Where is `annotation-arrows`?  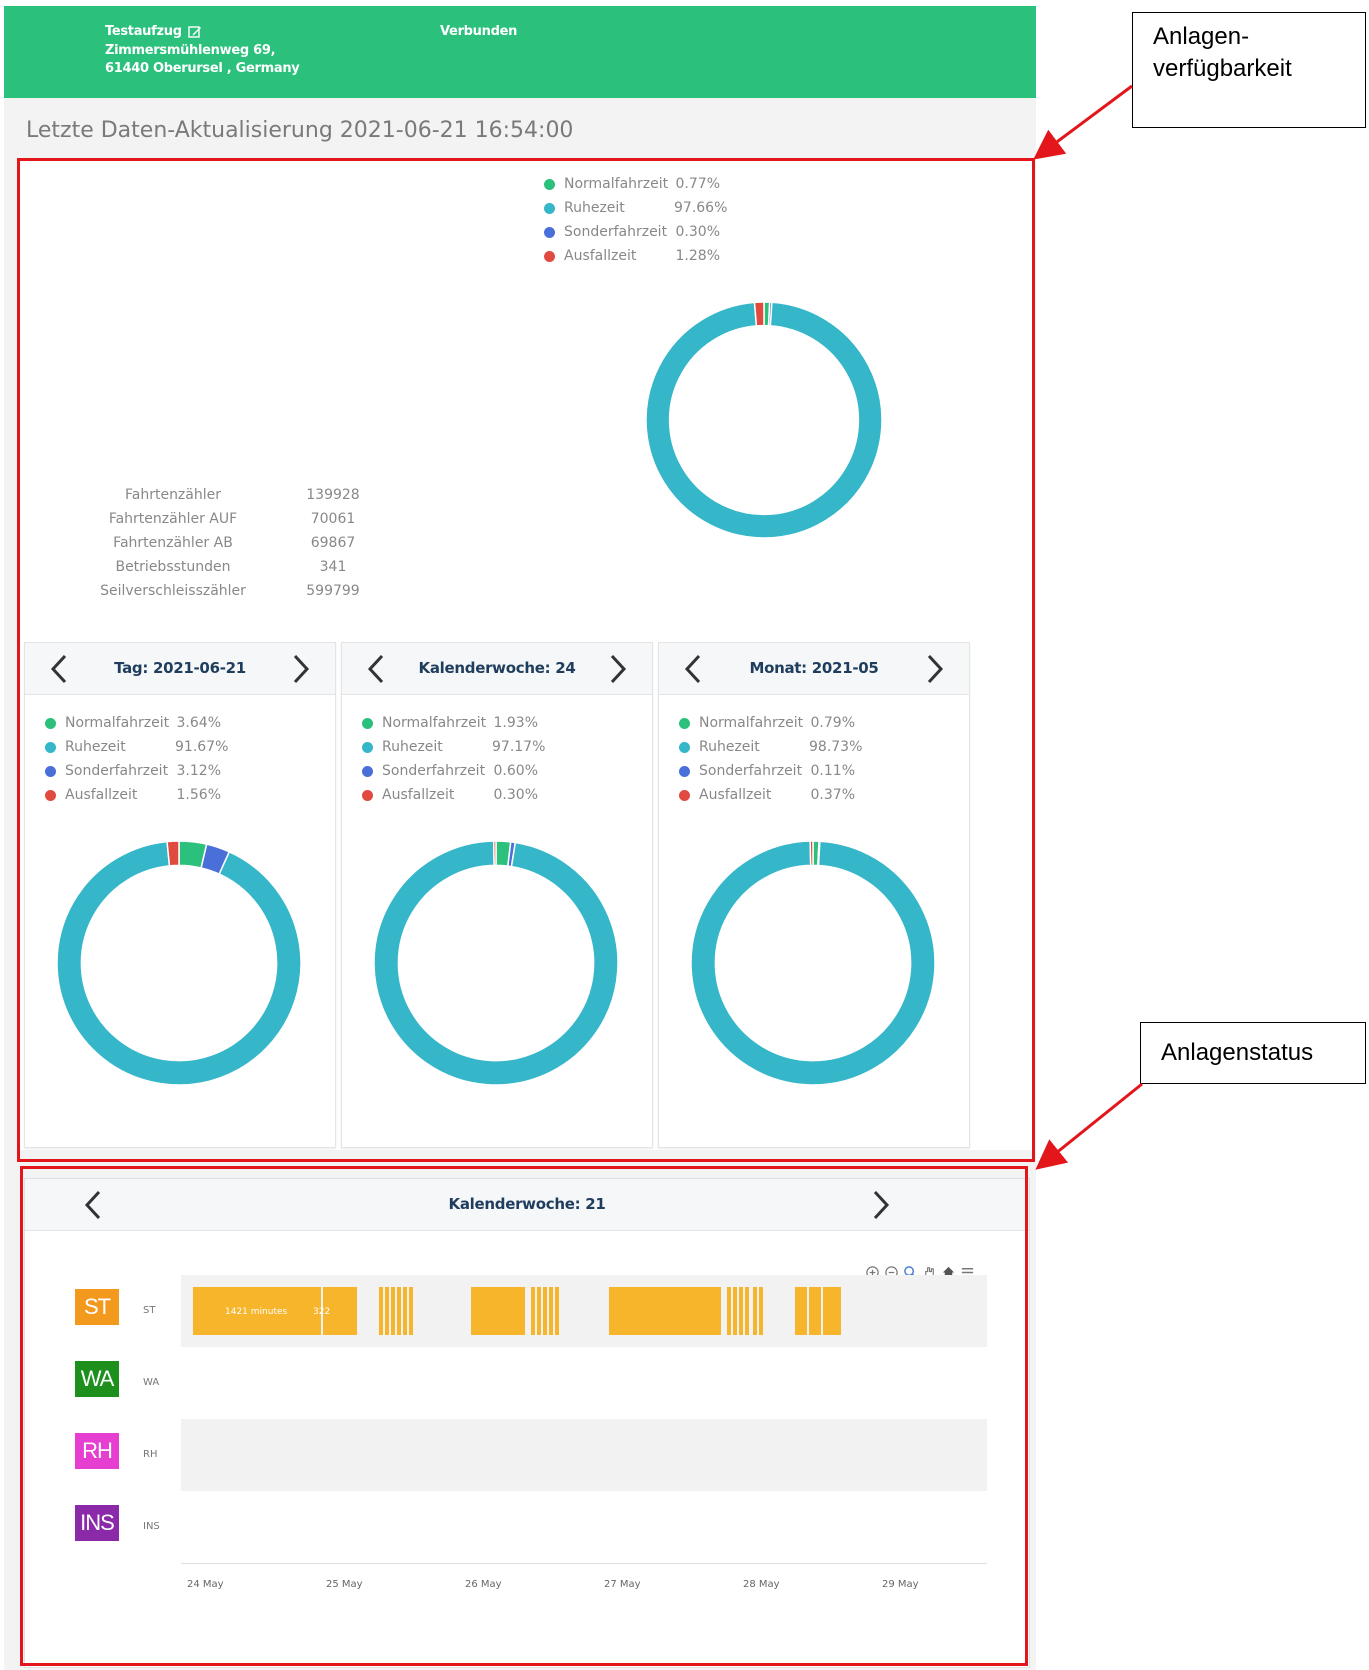 annotation-arrows is located at coordinates (1088, 627).